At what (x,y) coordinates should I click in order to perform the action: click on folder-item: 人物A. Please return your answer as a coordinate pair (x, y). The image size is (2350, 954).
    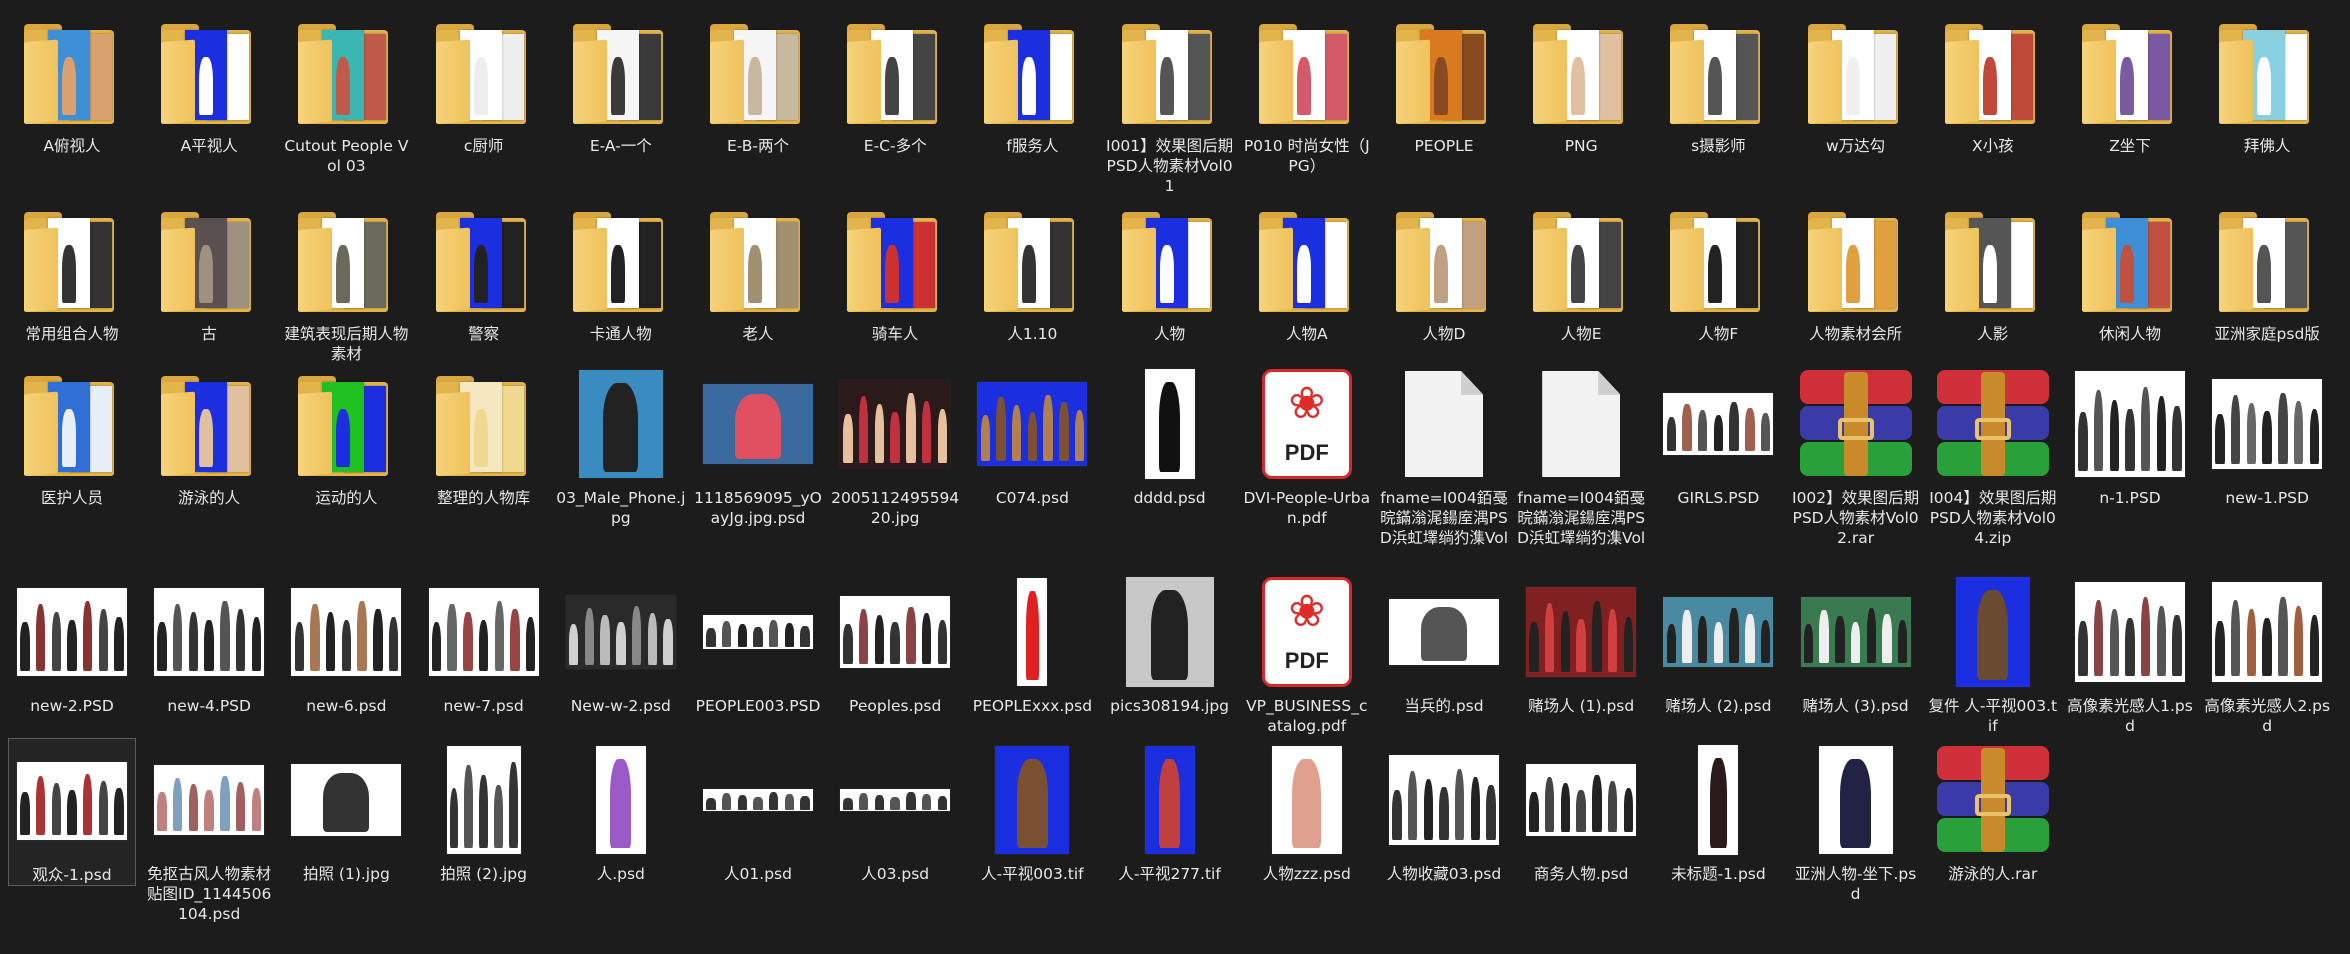
    Looking at the image, I should click on (1307, 271).